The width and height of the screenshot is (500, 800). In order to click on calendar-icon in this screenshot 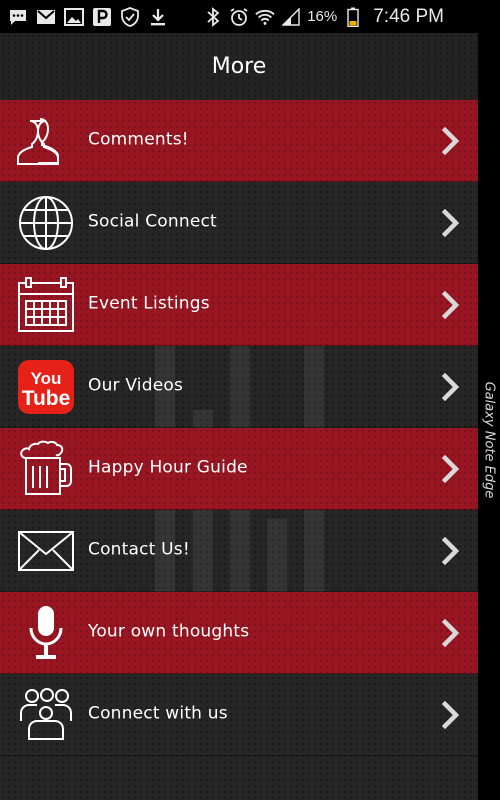, I will do `click(46, 305)`.